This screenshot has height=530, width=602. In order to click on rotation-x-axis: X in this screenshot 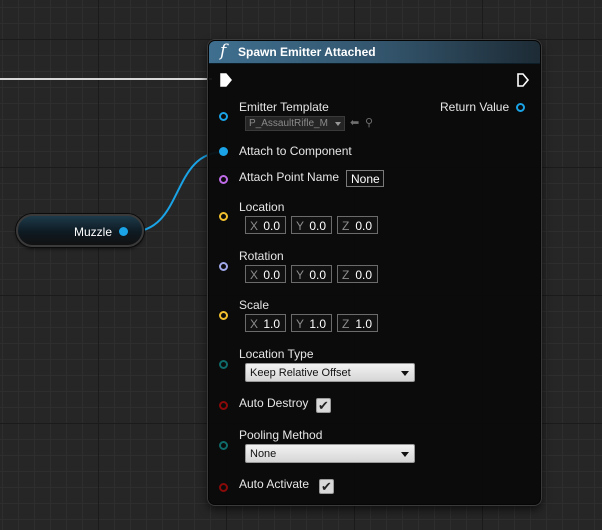, I will do `click(254, 275)`.